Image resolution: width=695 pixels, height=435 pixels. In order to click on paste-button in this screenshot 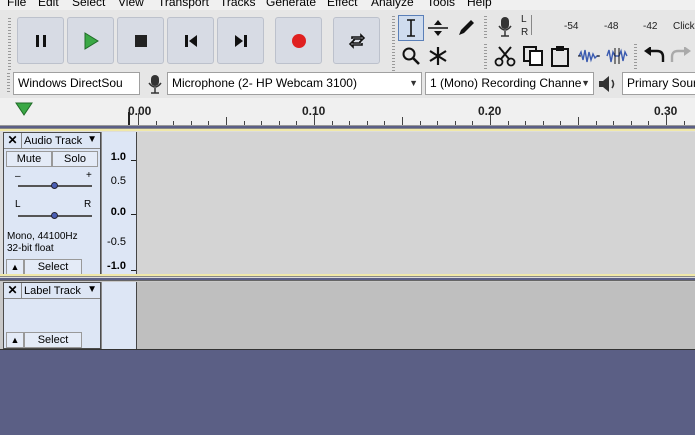, I will do `click(560, 56)`.